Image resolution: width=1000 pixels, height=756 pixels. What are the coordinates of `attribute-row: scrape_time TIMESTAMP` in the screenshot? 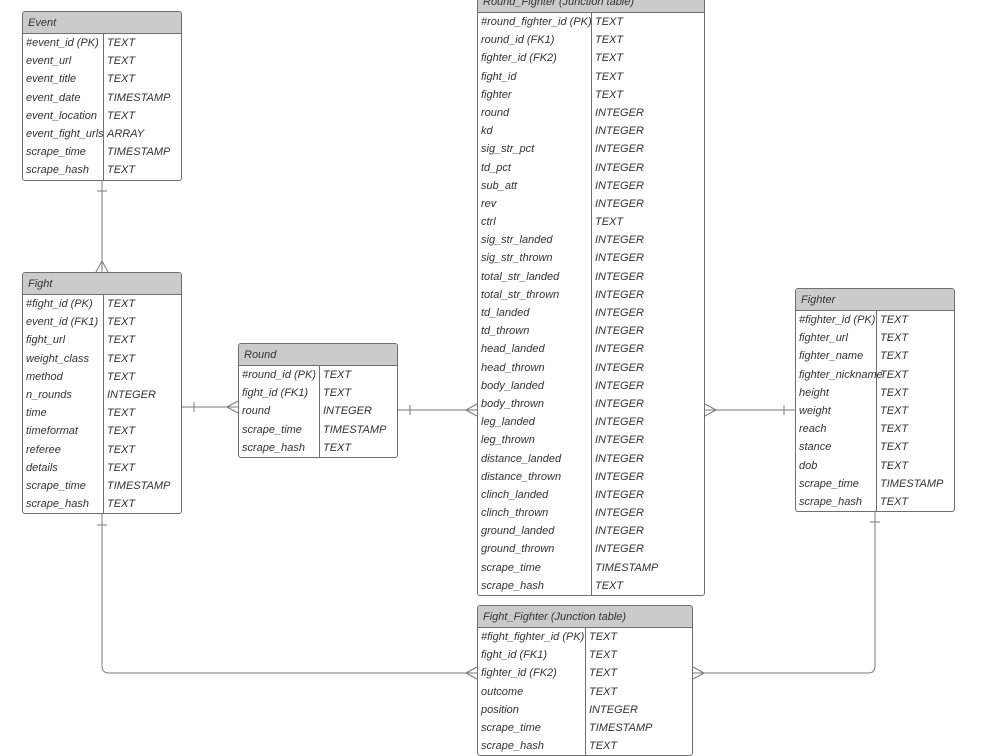 It's located at (585, 728).